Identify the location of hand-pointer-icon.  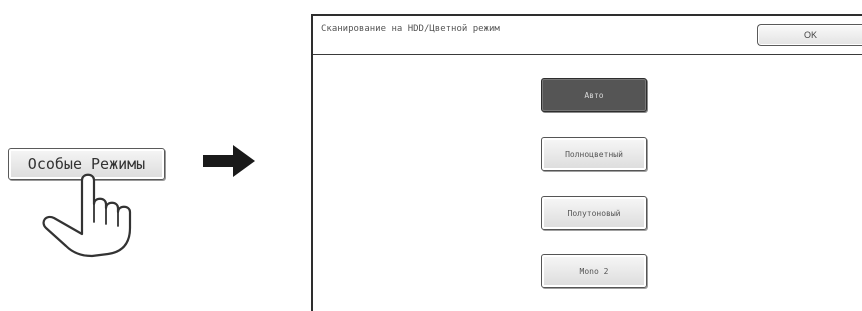
(87, 215).